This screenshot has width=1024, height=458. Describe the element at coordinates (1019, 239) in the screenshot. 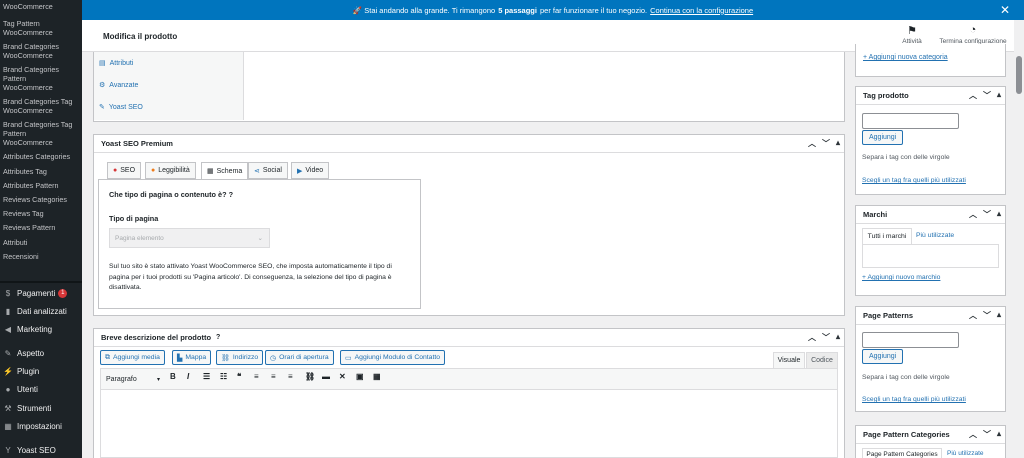

I see `page-scrollbar` at that location.